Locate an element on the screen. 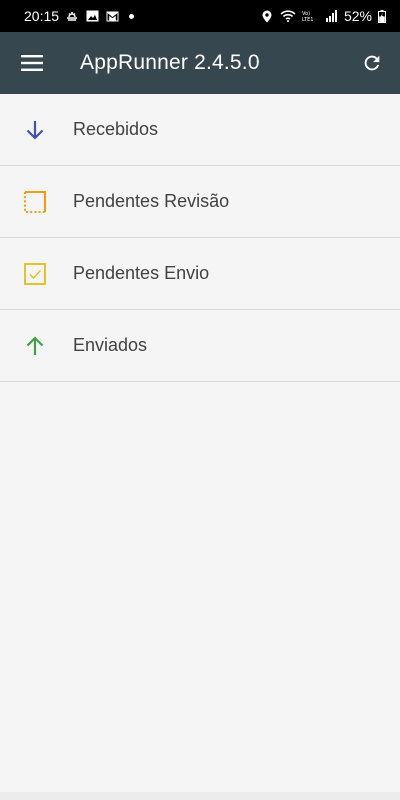 This screenshot has width=400, height=800. bottom-edge is located at coordinates (200, 796).